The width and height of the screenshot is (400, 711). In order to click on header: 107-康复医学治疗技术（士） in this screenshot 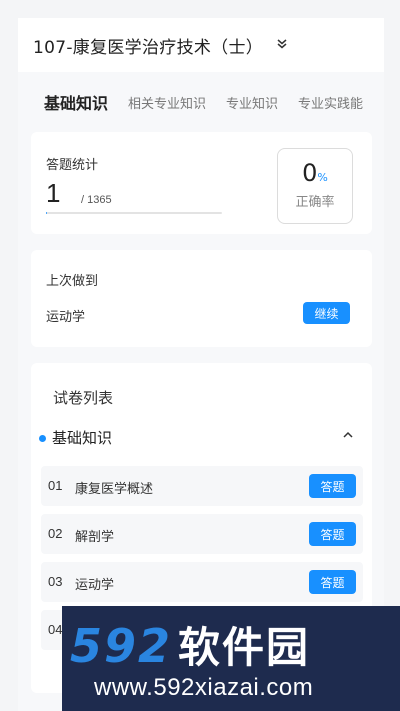, I will do `click(201, 45)`.